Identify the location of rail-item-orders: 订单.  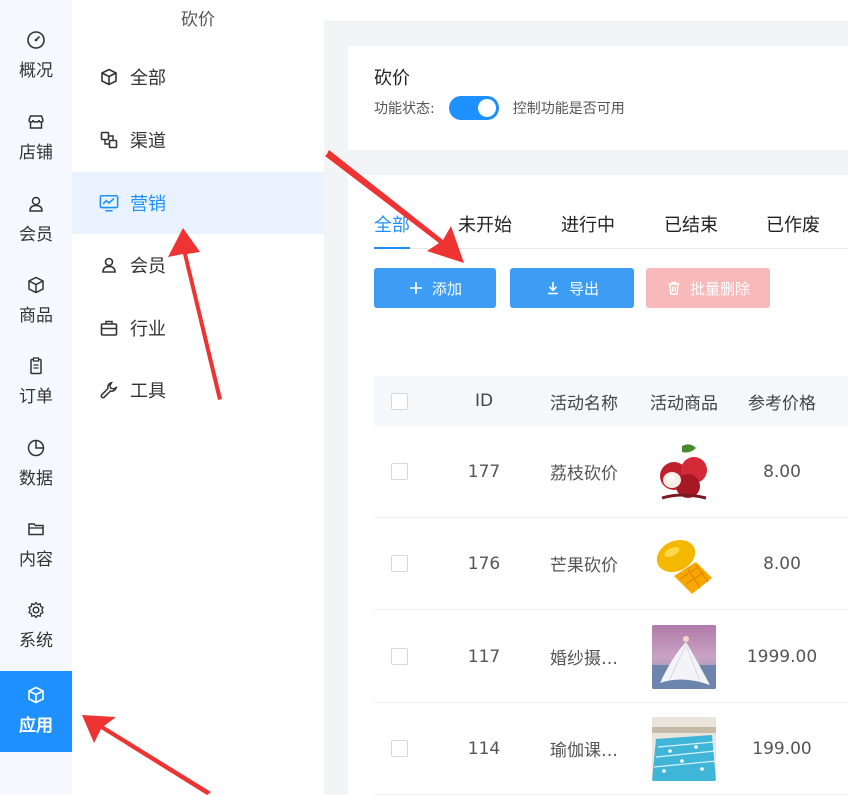
(36, 396).